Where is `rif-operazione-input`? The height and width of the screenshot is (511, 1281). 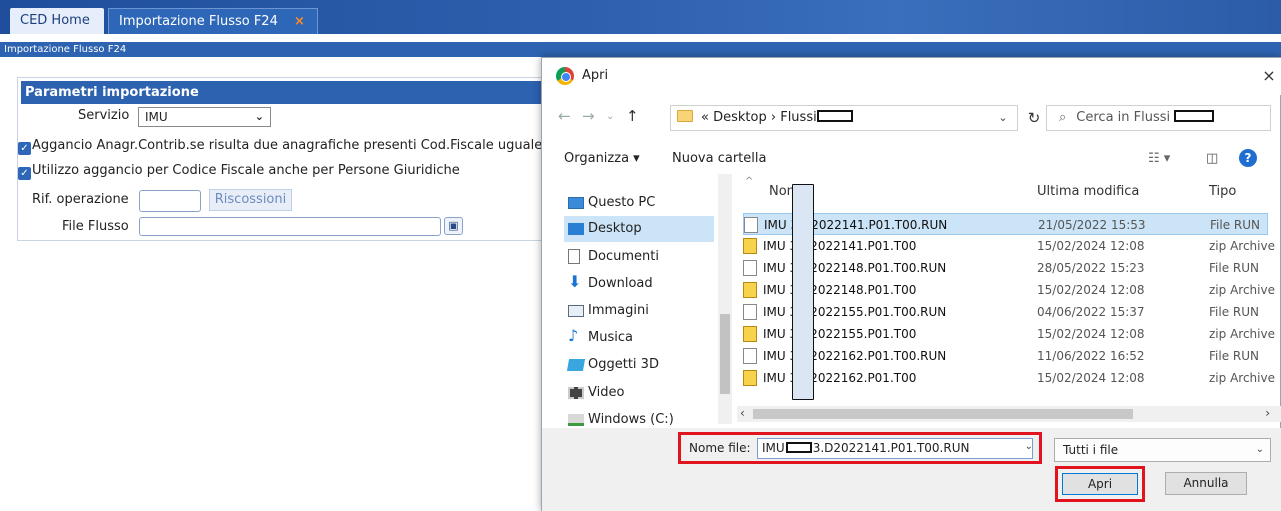
rif-operazione-input is located at coordinates (170, 201).